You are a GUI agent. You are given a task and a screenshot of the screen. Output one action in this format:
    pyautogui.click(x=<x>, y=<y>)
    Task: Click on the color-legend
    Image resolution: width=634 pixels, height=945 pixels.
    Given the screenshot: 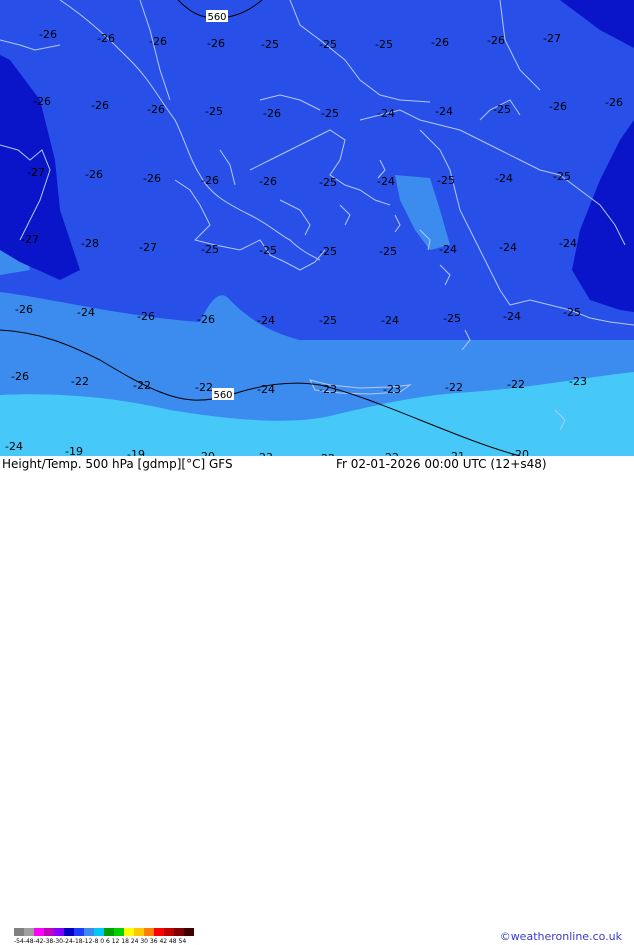 What is the action you would take?
    pyautogui.click(x=104, y=932)
    